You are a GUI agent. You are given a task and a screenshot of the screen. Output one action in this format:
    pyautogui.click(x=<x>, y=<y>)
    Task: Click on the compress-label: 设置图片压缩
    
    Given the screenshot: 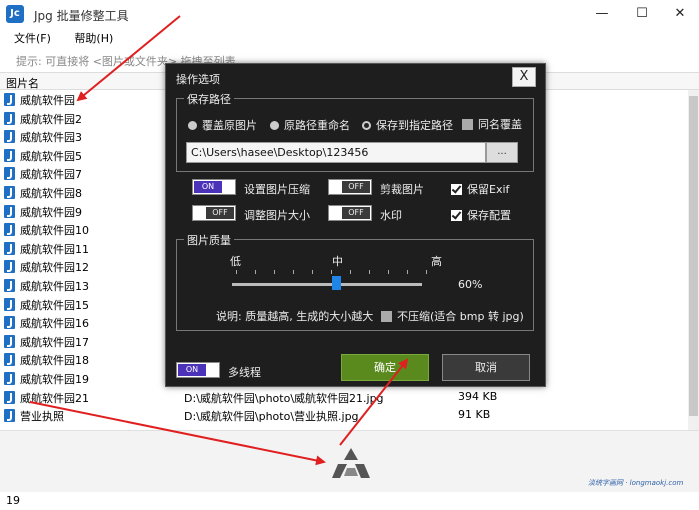 What is the action you would take?
    pyautogui.click(x=277, y=189)
    